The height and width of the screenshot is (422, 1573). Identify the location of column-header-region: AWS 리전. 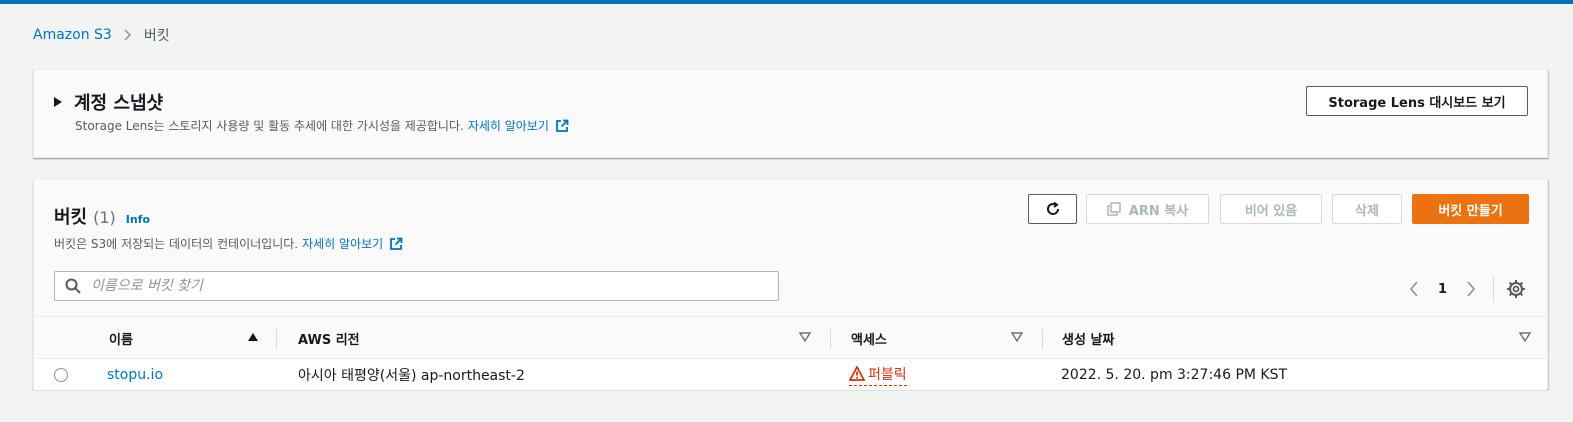
(329, 338).